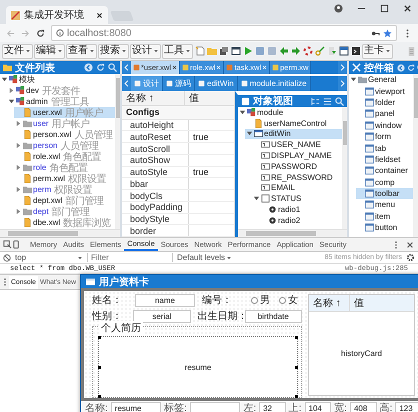 This screenshot has width=418, height=412. I want to click on tree-item: RE_PASSWORD, so click(297, 177).